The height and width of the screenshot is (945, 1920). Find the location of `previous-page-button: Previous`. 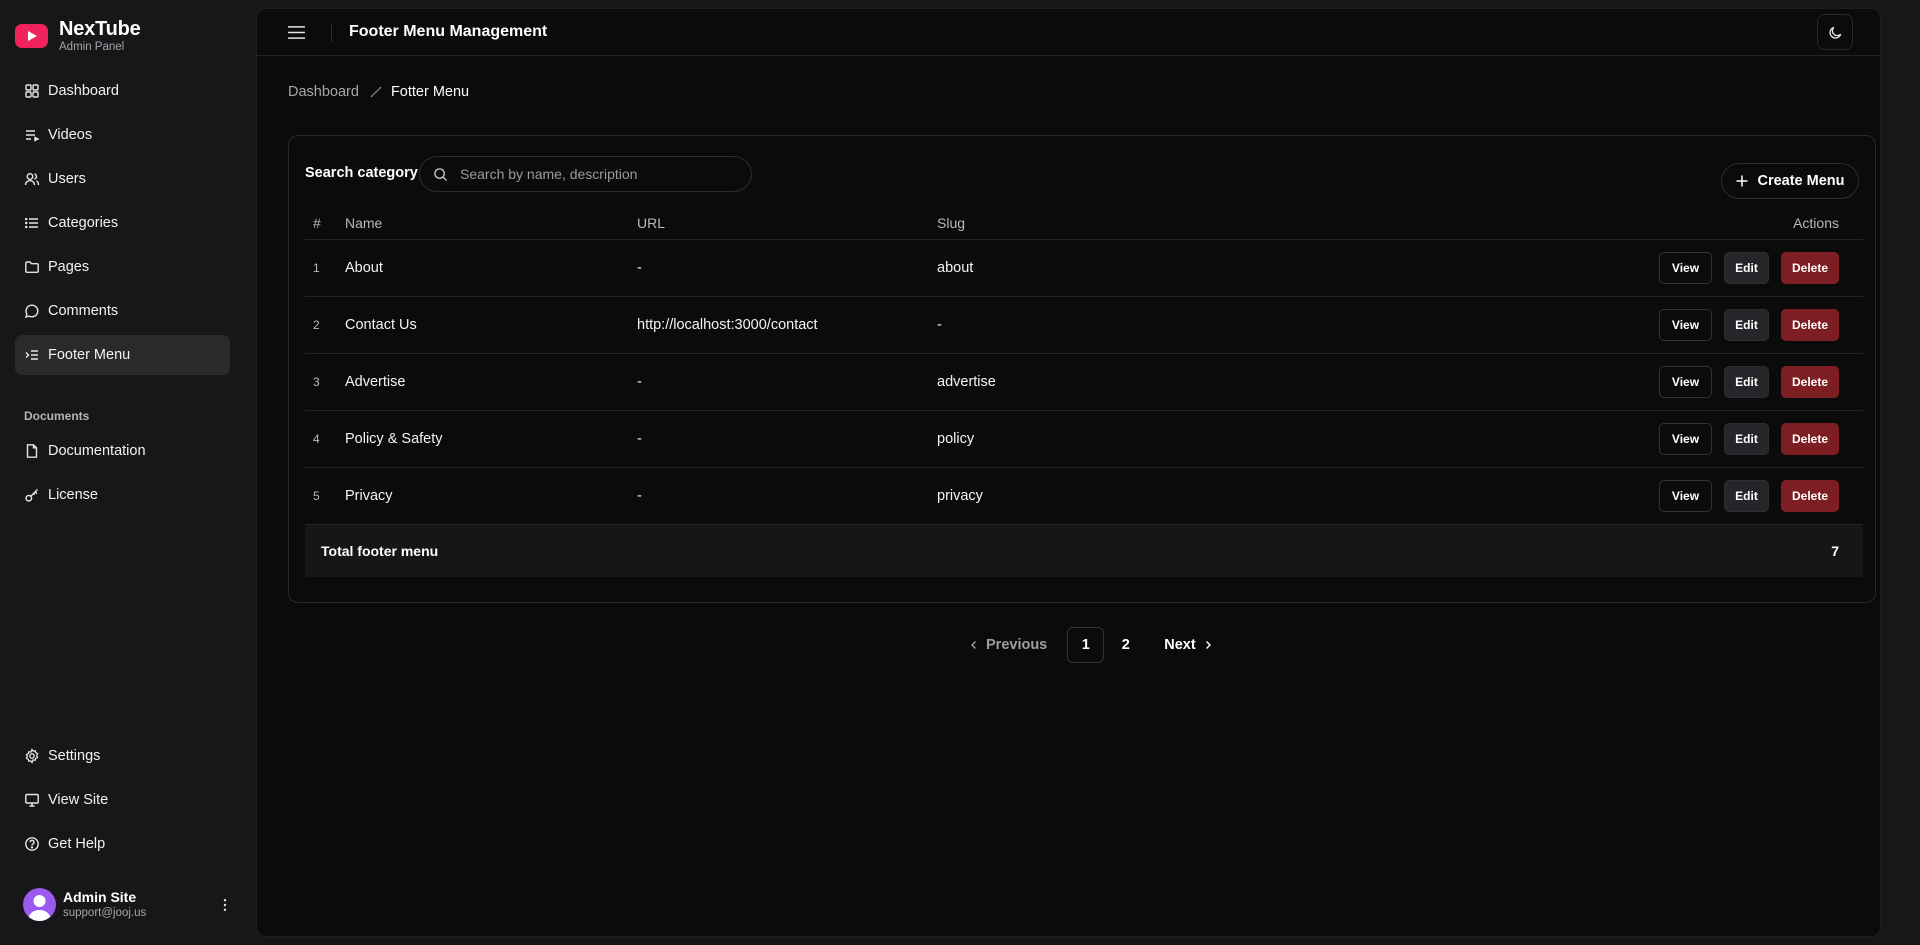

previous-page-button: Previous is located at coordinates (1007, 645).